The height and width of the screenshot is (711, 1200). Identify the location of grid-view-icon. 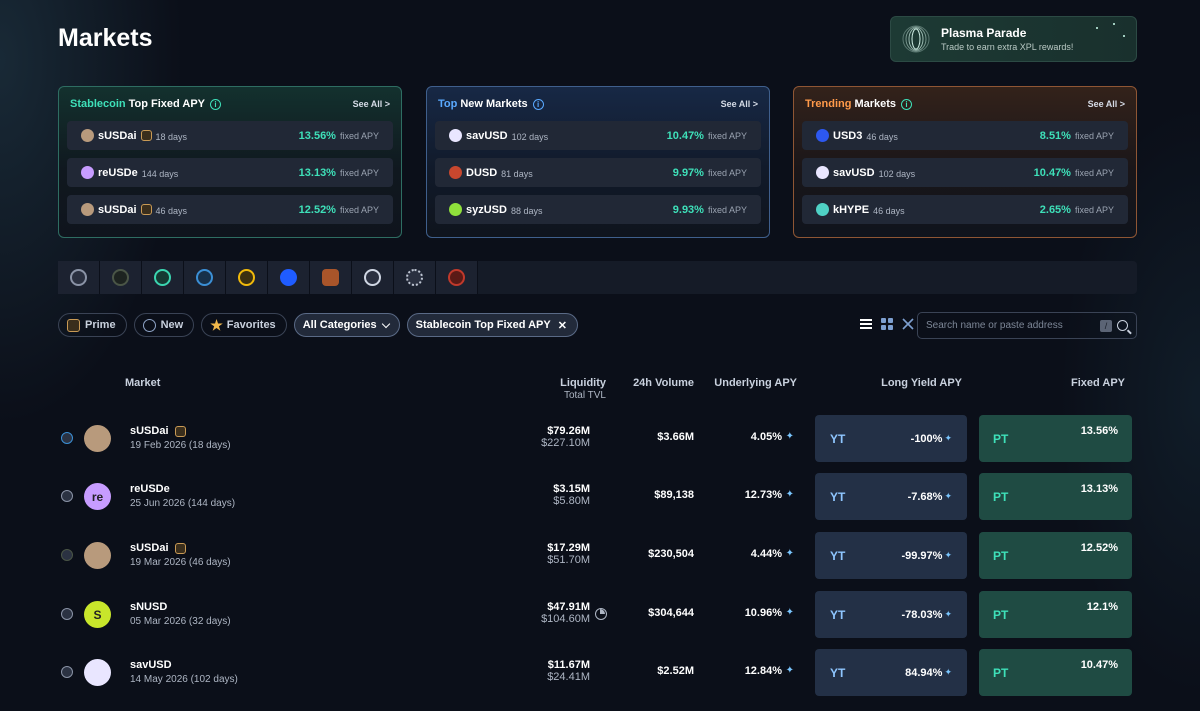
(887, 324).